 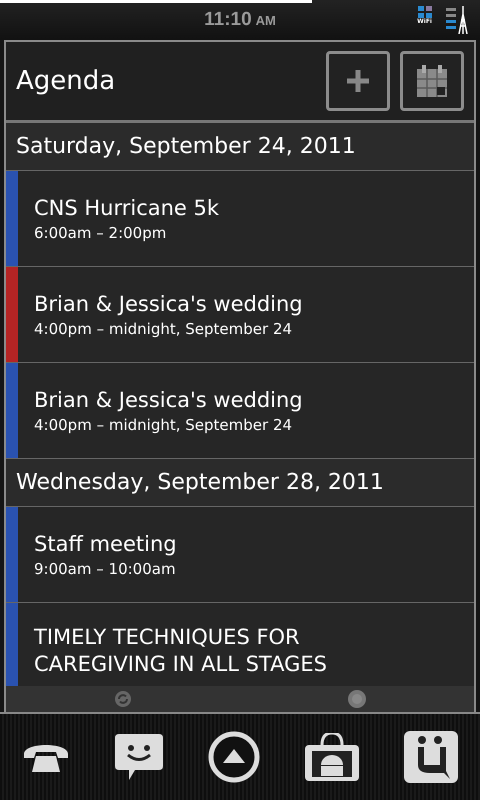 What do you see at coordinates (458, 20) in the screenshot?
I see `signal-icon` at bounding box center [458, 20].